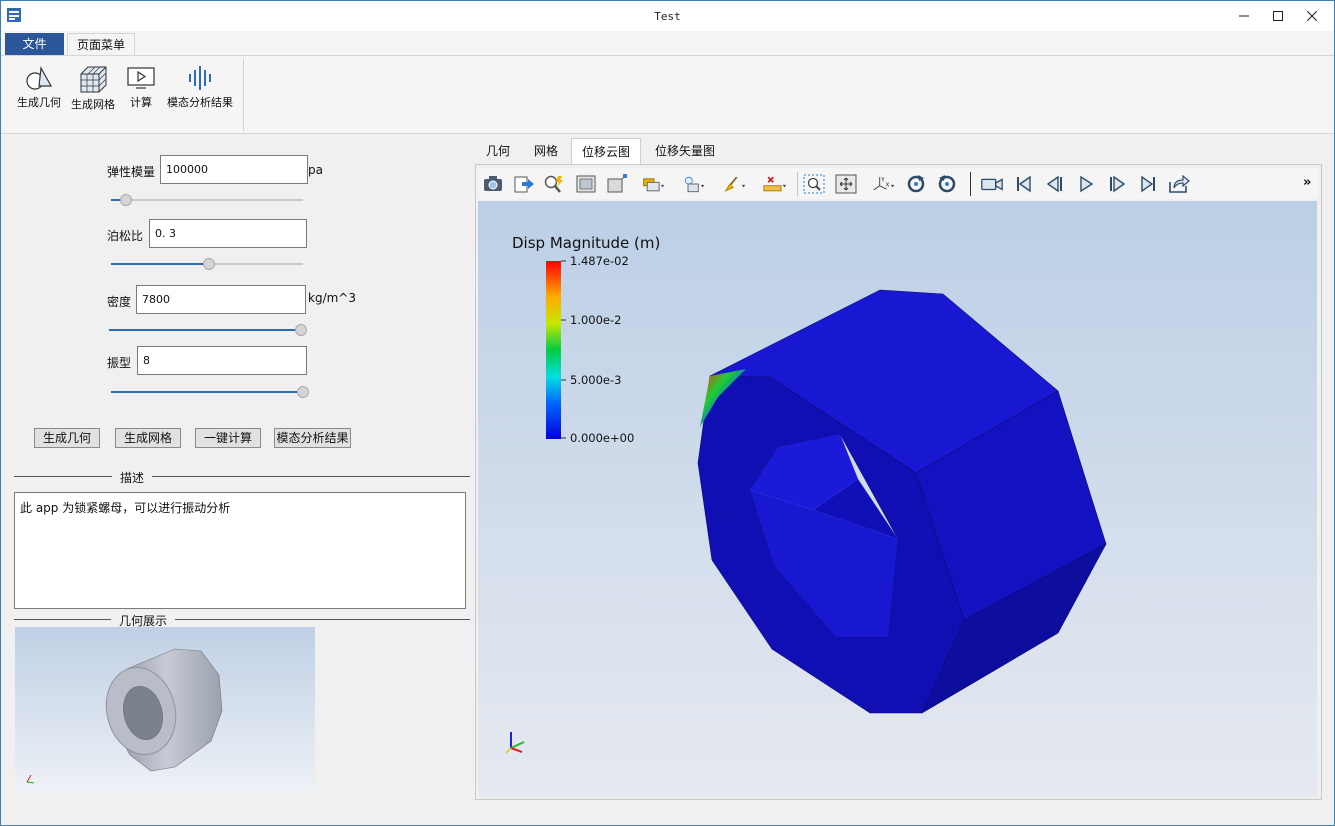  Describe the element at coordinates (93, 79) in the screenshot. I see `mesh-cube-icon` at that location.